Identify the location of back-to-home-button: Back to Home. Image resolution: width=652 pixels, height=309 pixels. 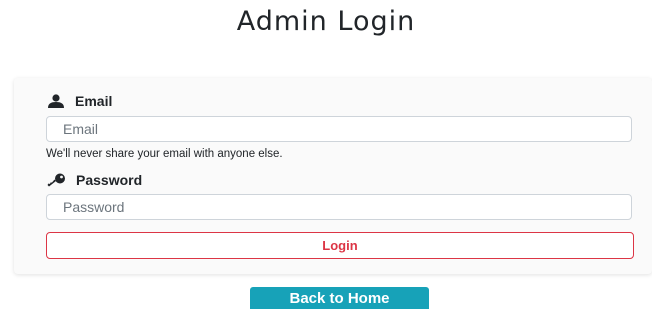
(339, 298).